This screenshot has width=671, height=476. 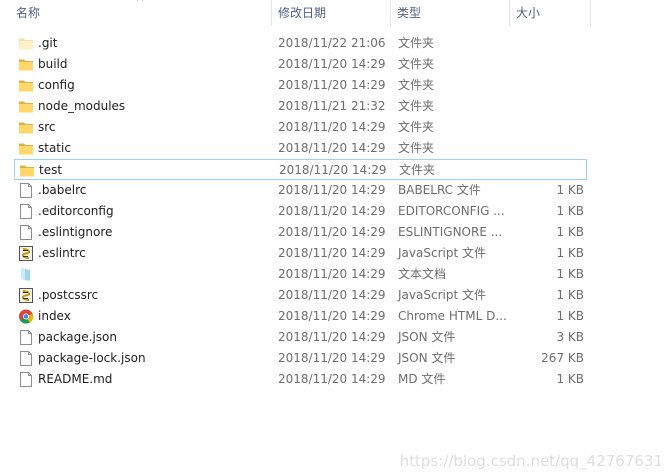 I want to click on file-row: .babelrc 2018/11/20 14:29 BABELRC 文件 1 KB, so click(x=300, y=190).